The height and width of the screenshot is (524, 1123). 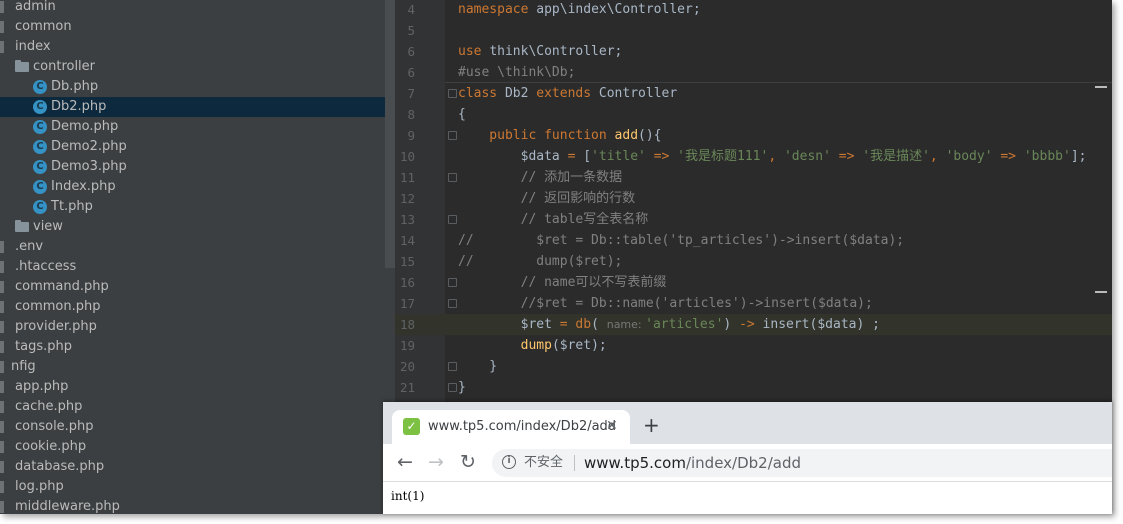 What do you see at coordinates (509, 462) in the screenshot?
I see `info-icon: i` at bounding box center [509, 462].